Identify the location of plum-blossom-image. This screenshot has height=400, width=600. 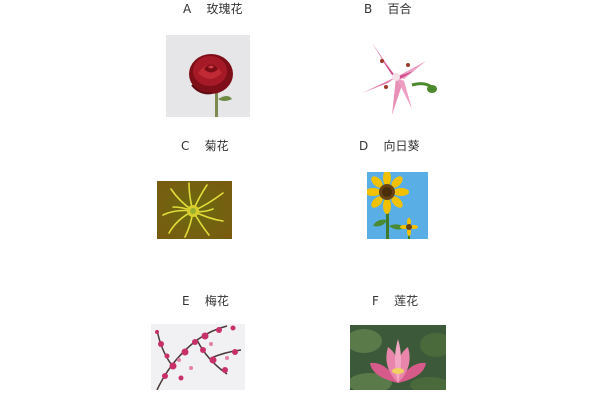
(198, 357).